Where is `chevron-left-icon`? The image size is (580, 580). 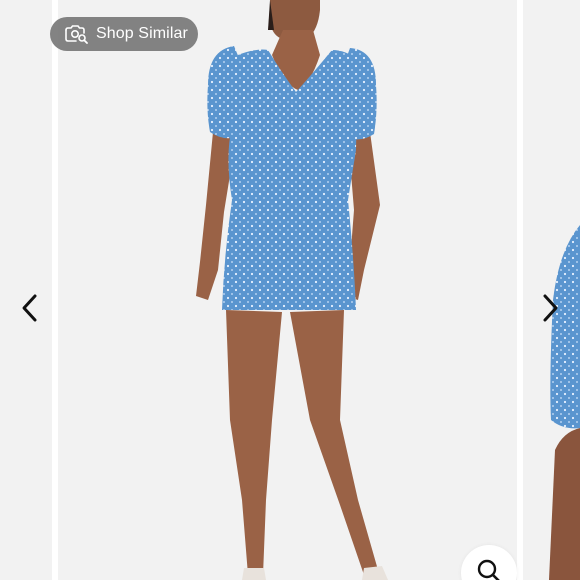 chevron-left-icon is located at coordinates (29, 308).